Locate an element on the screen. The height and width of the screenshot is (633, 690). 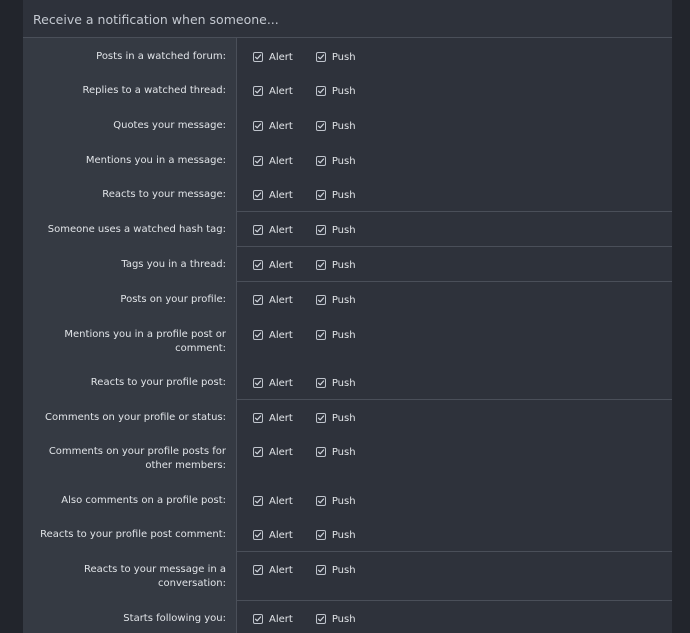
notification-row: Tags you in a thread: Alert Push is located at coordinates (347, 265).